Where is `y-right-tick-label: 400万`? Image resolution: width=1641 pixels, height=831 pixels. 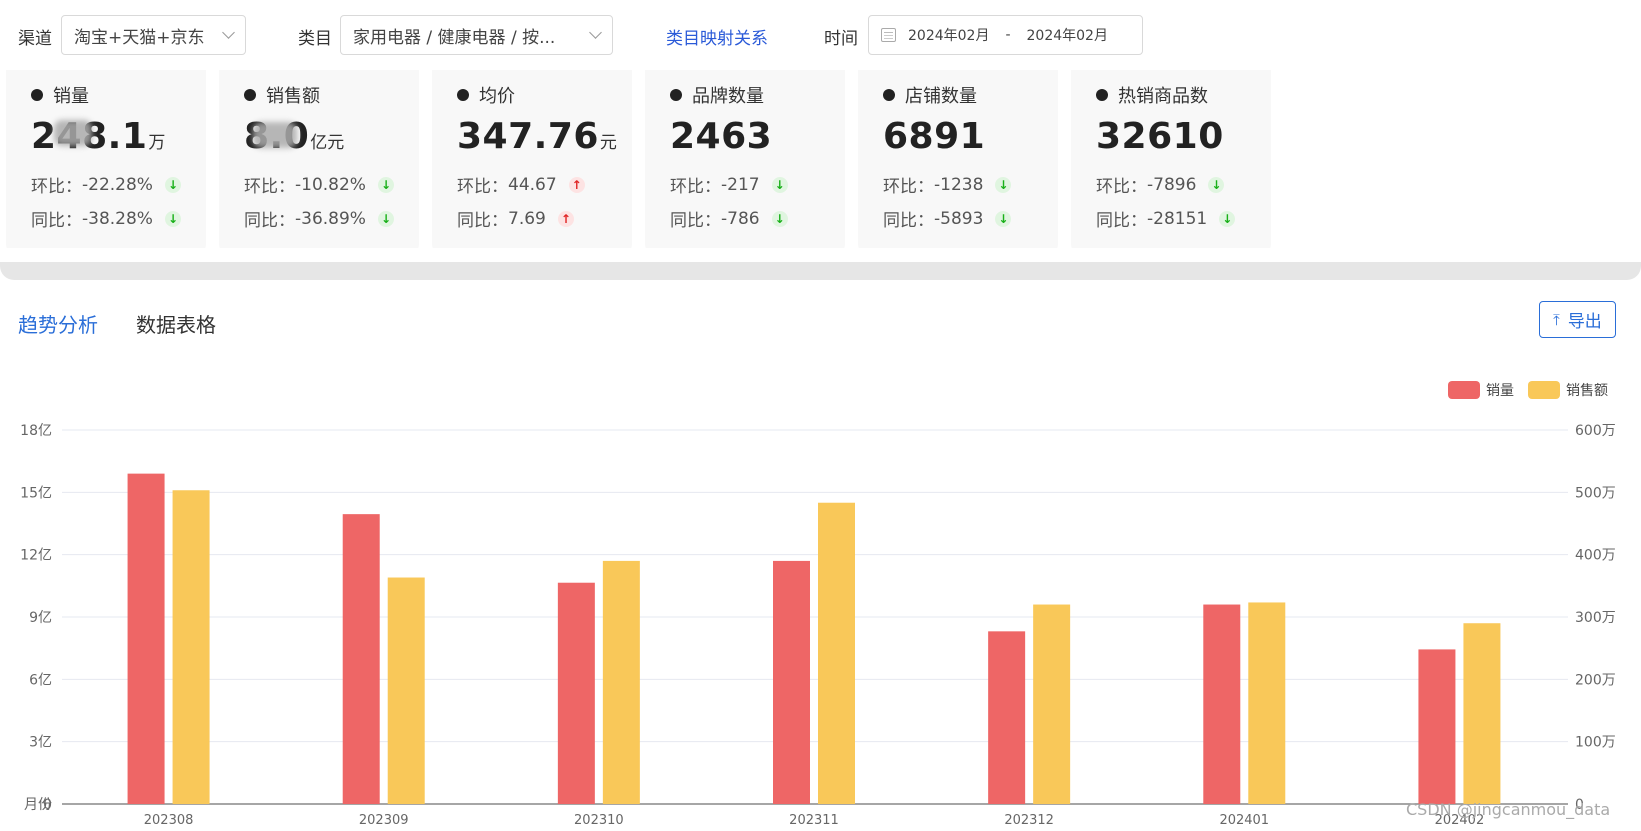
y-right-tick-label: 400万 is located at coordinates (1595, 556).